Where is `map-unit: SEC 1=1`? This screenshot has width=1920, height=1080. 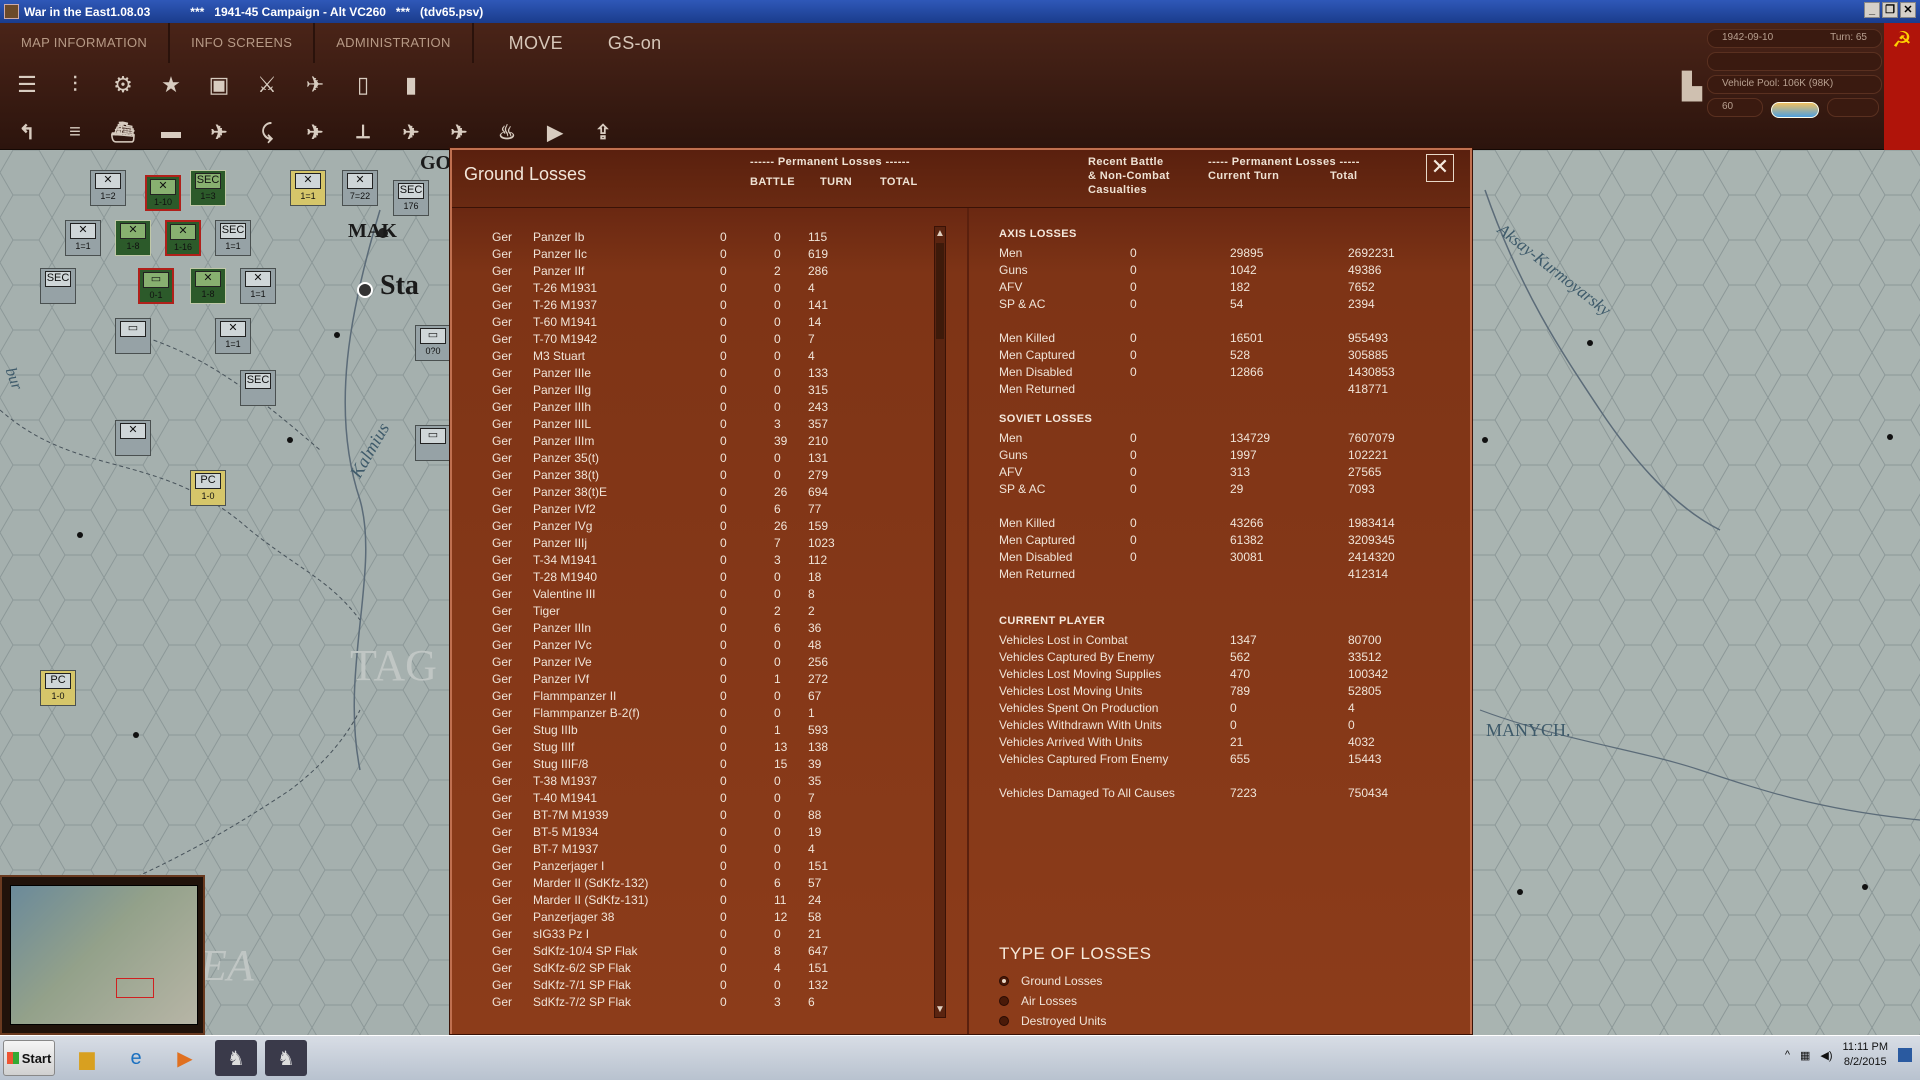 map-unit: SEC 1=1 is located at coordinates (233, 238).